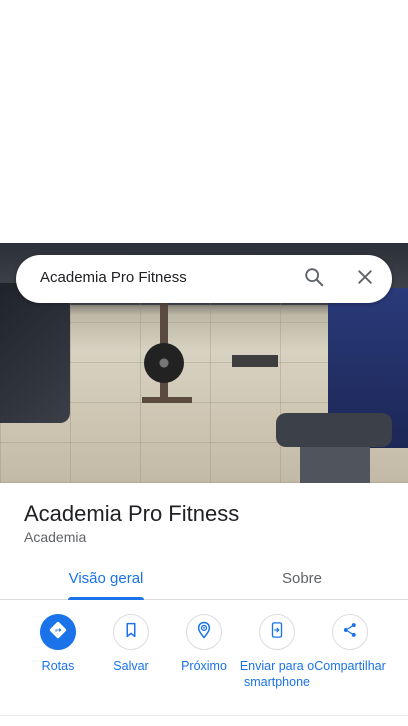  Describe the element at coordinates (131, 666) in the screenshot. I see `save-label: Salvar` at that location.